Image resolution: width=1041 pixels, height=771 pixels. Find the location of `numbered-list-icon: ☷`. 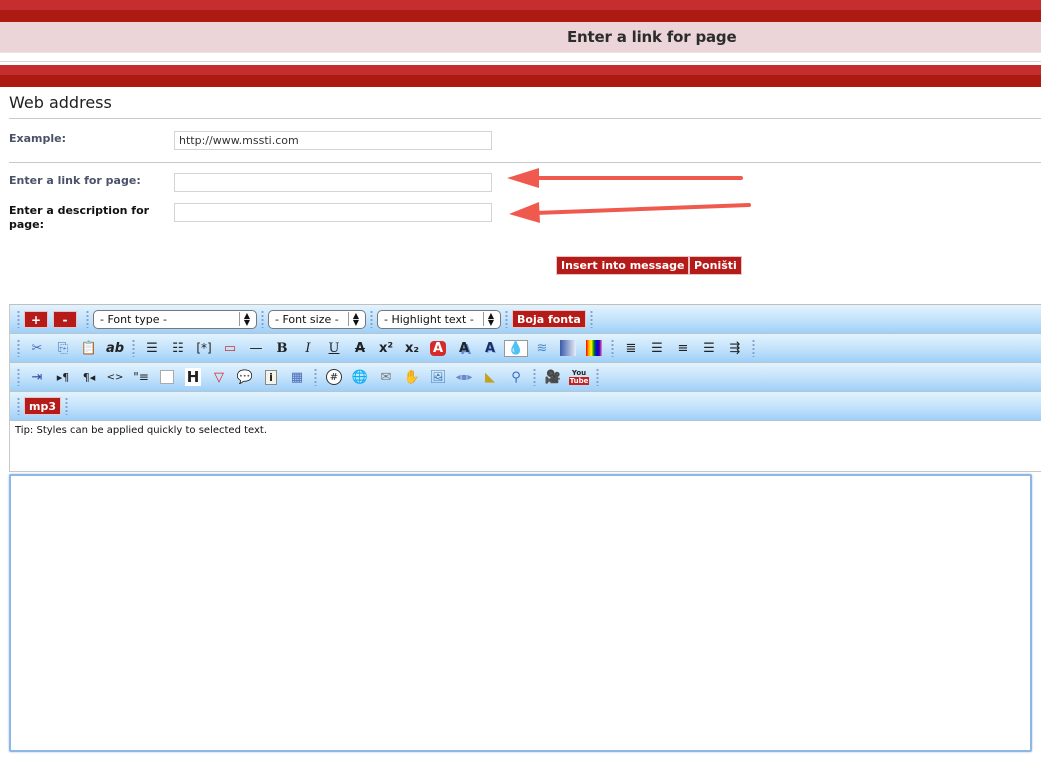

numbered-list-icon: ☷ is located at coordinates (178, 348).